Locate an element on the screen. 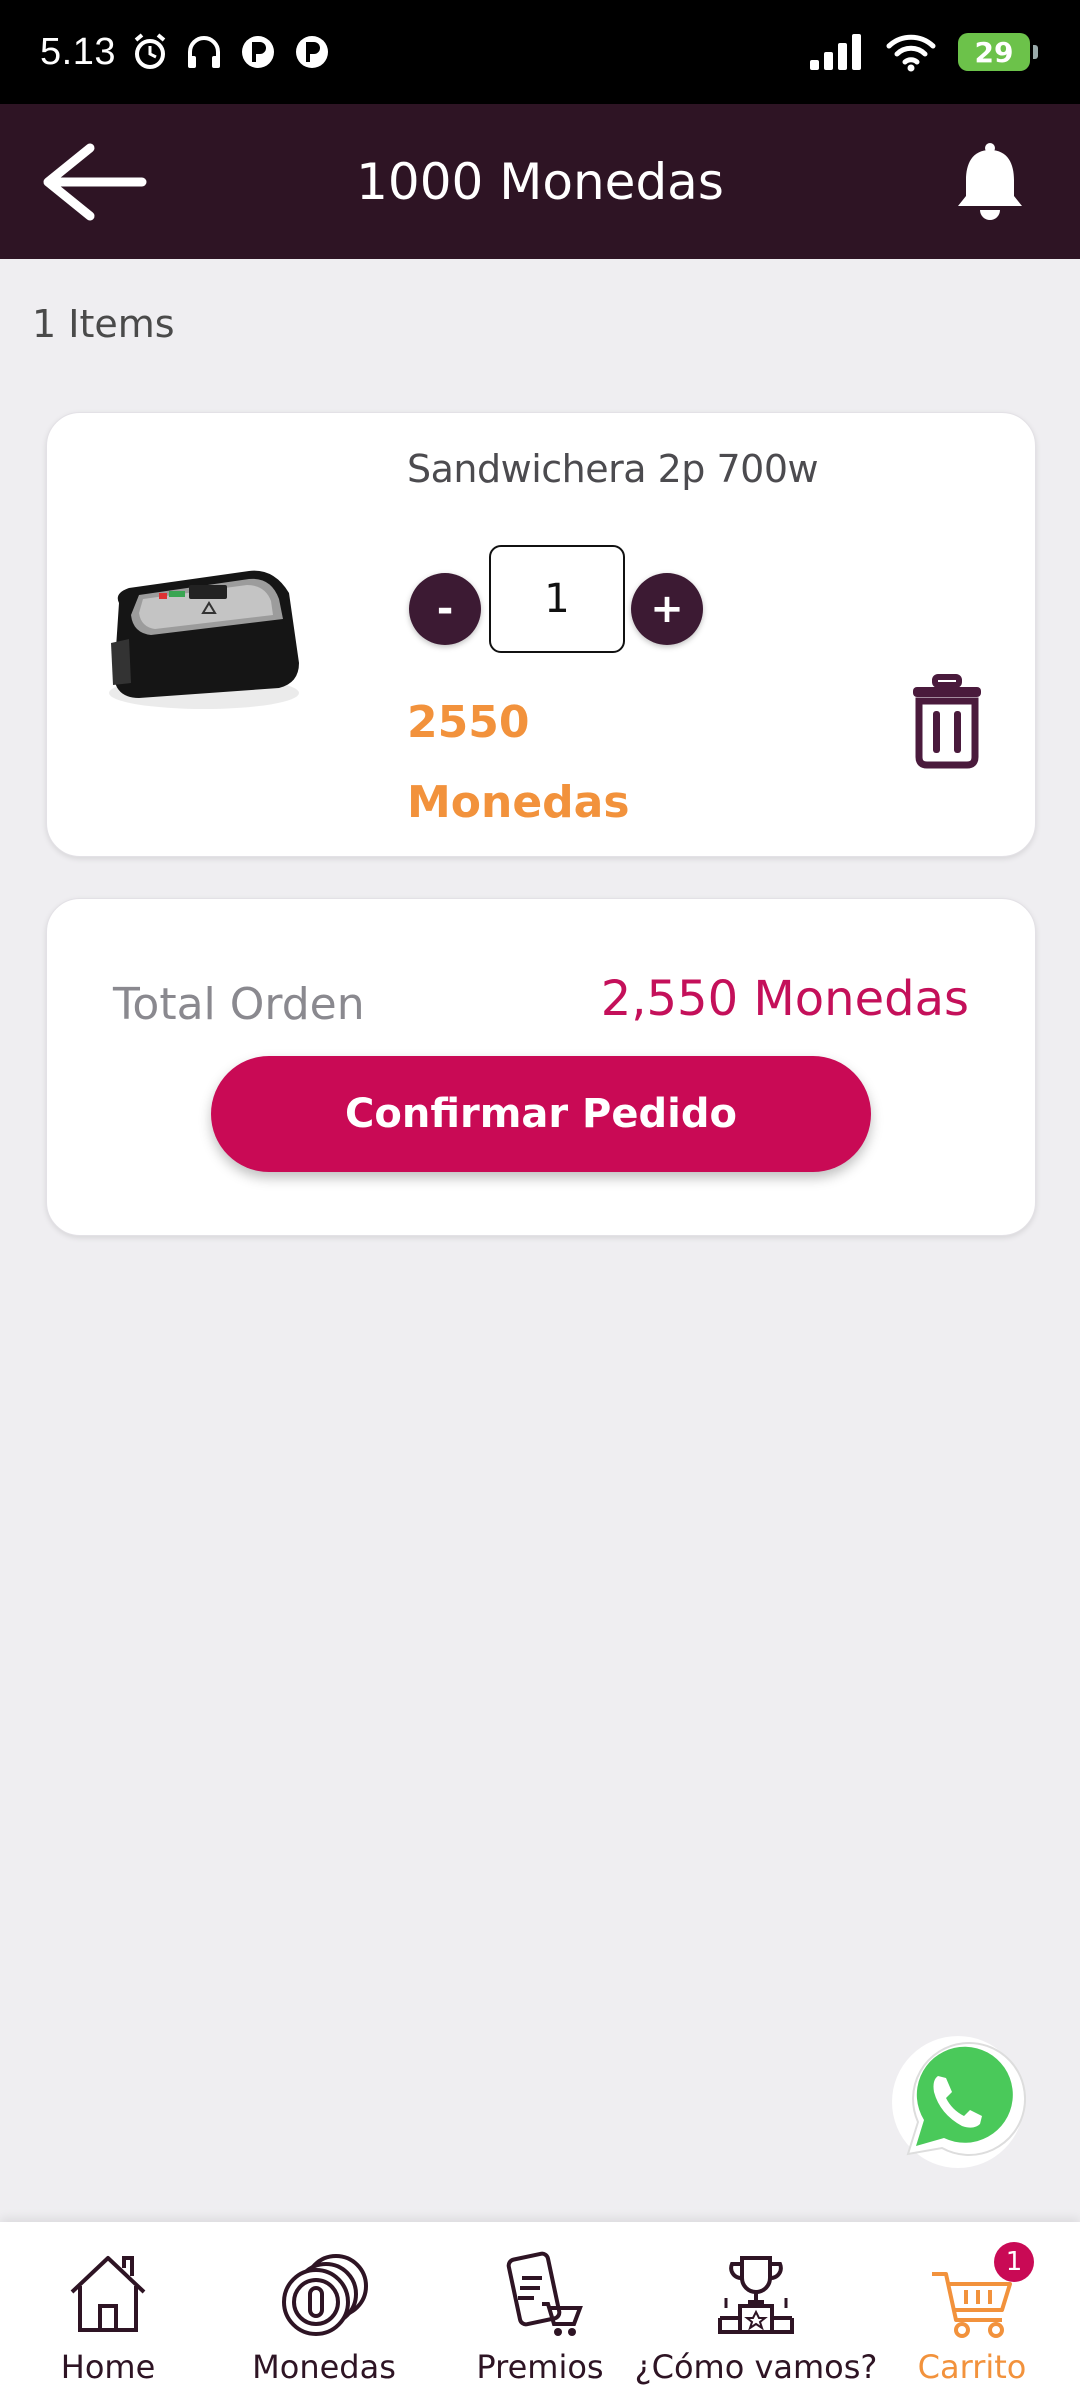 Image resolution: width=1080 pixels, height=2400 pixels. prizes-icon is located at coordinates (544, 2293).